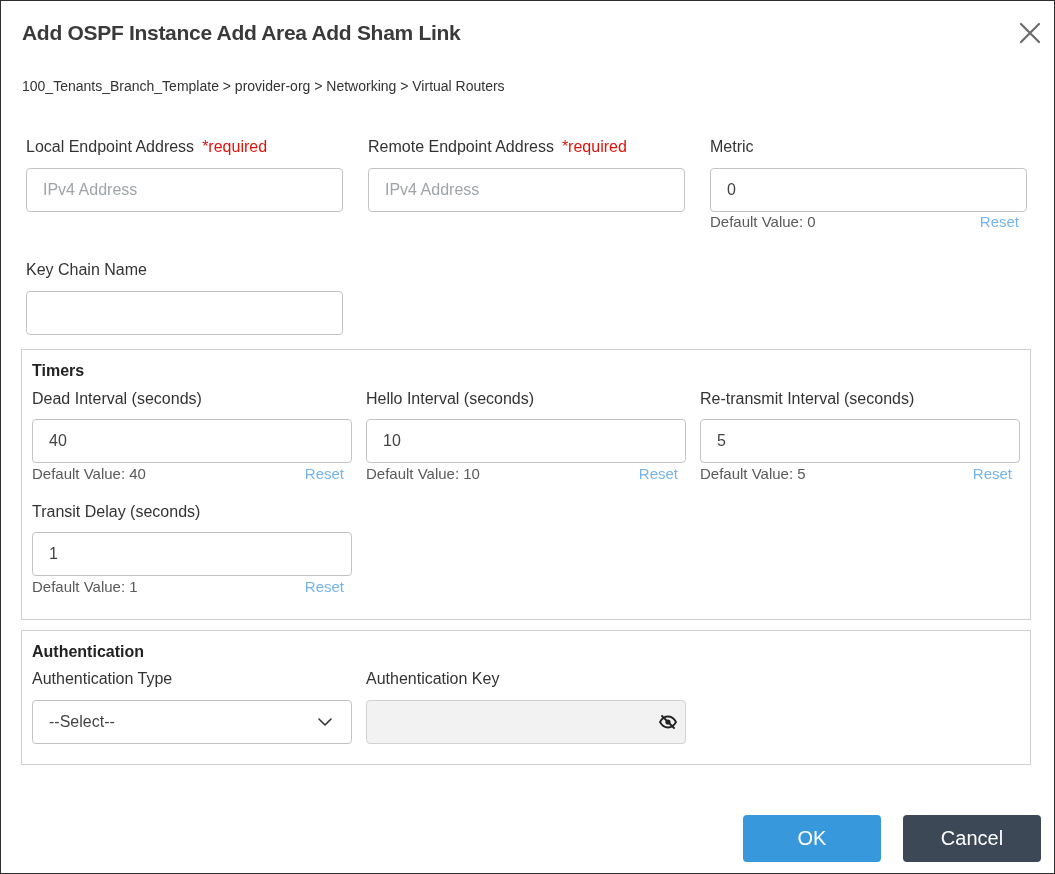 The height and width of the screenshot is (874, 1055). I want to click on default-value-text: Default Value: 40, so click(89, 474).